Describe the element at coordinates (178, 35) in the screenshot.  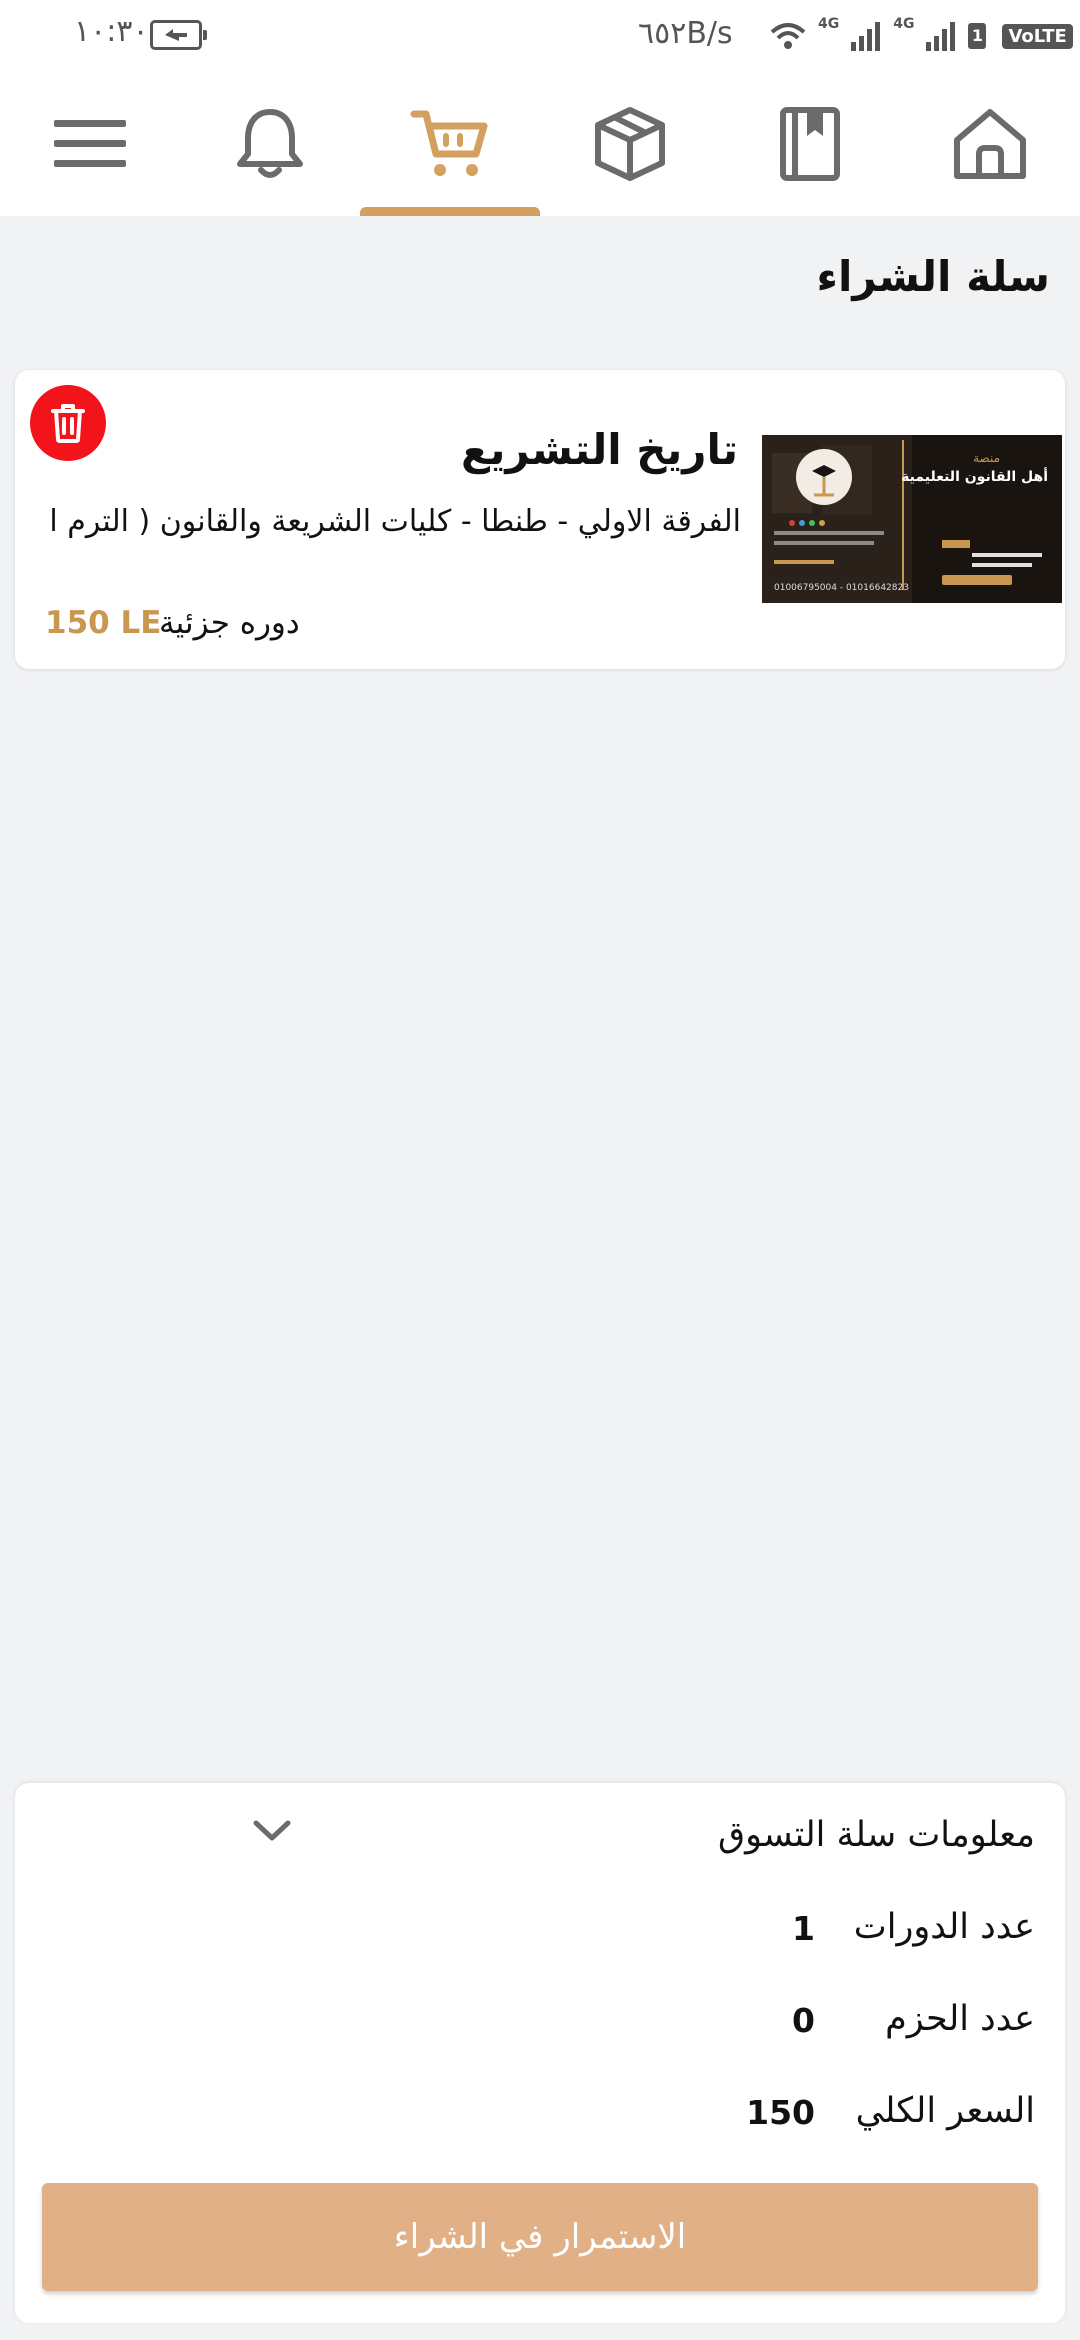
I see `battery-charging-icon` at that location.